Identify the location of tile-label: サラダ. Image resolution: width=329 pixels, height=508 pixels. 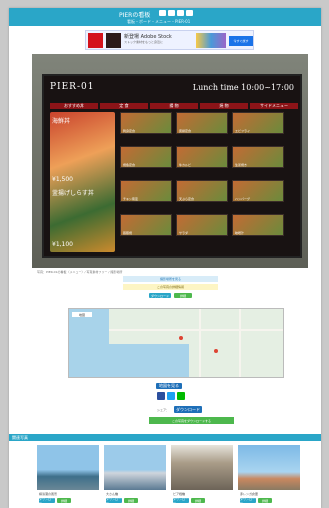
(184, 233).